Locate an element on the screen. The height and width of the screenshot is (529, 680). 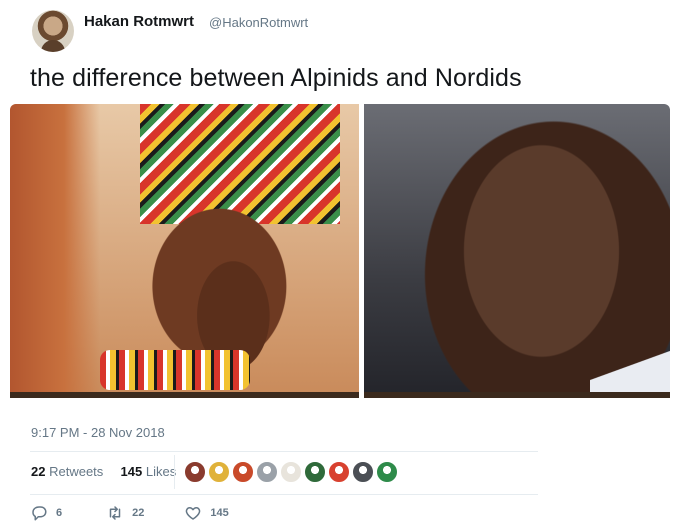
likes-count: 145 is located at coordinates (132, 471).